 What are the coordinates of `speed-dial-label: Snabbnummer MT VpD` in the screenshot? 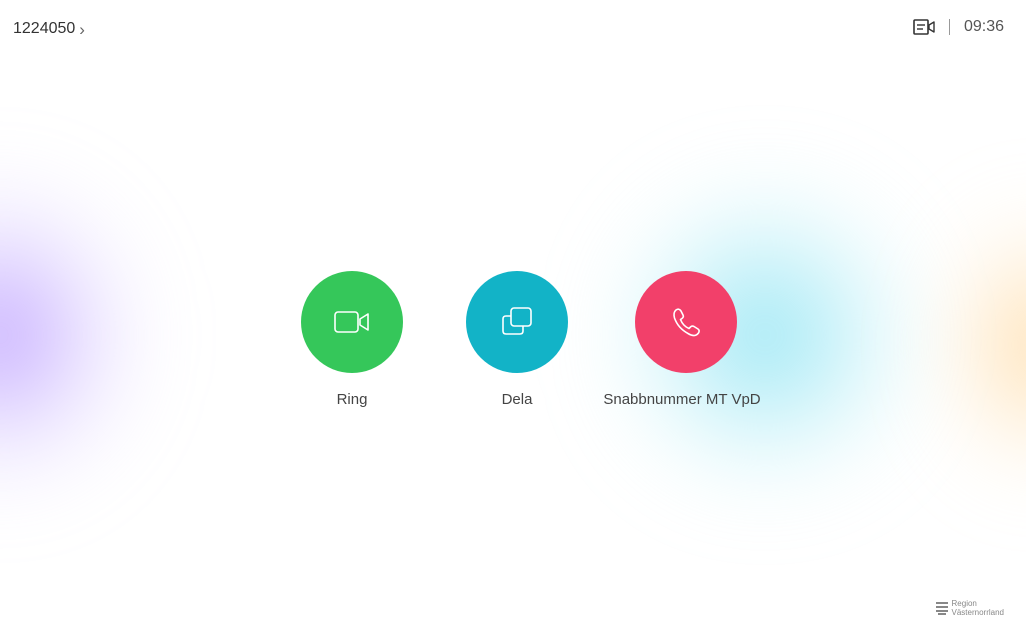 It's located at (682, 399).